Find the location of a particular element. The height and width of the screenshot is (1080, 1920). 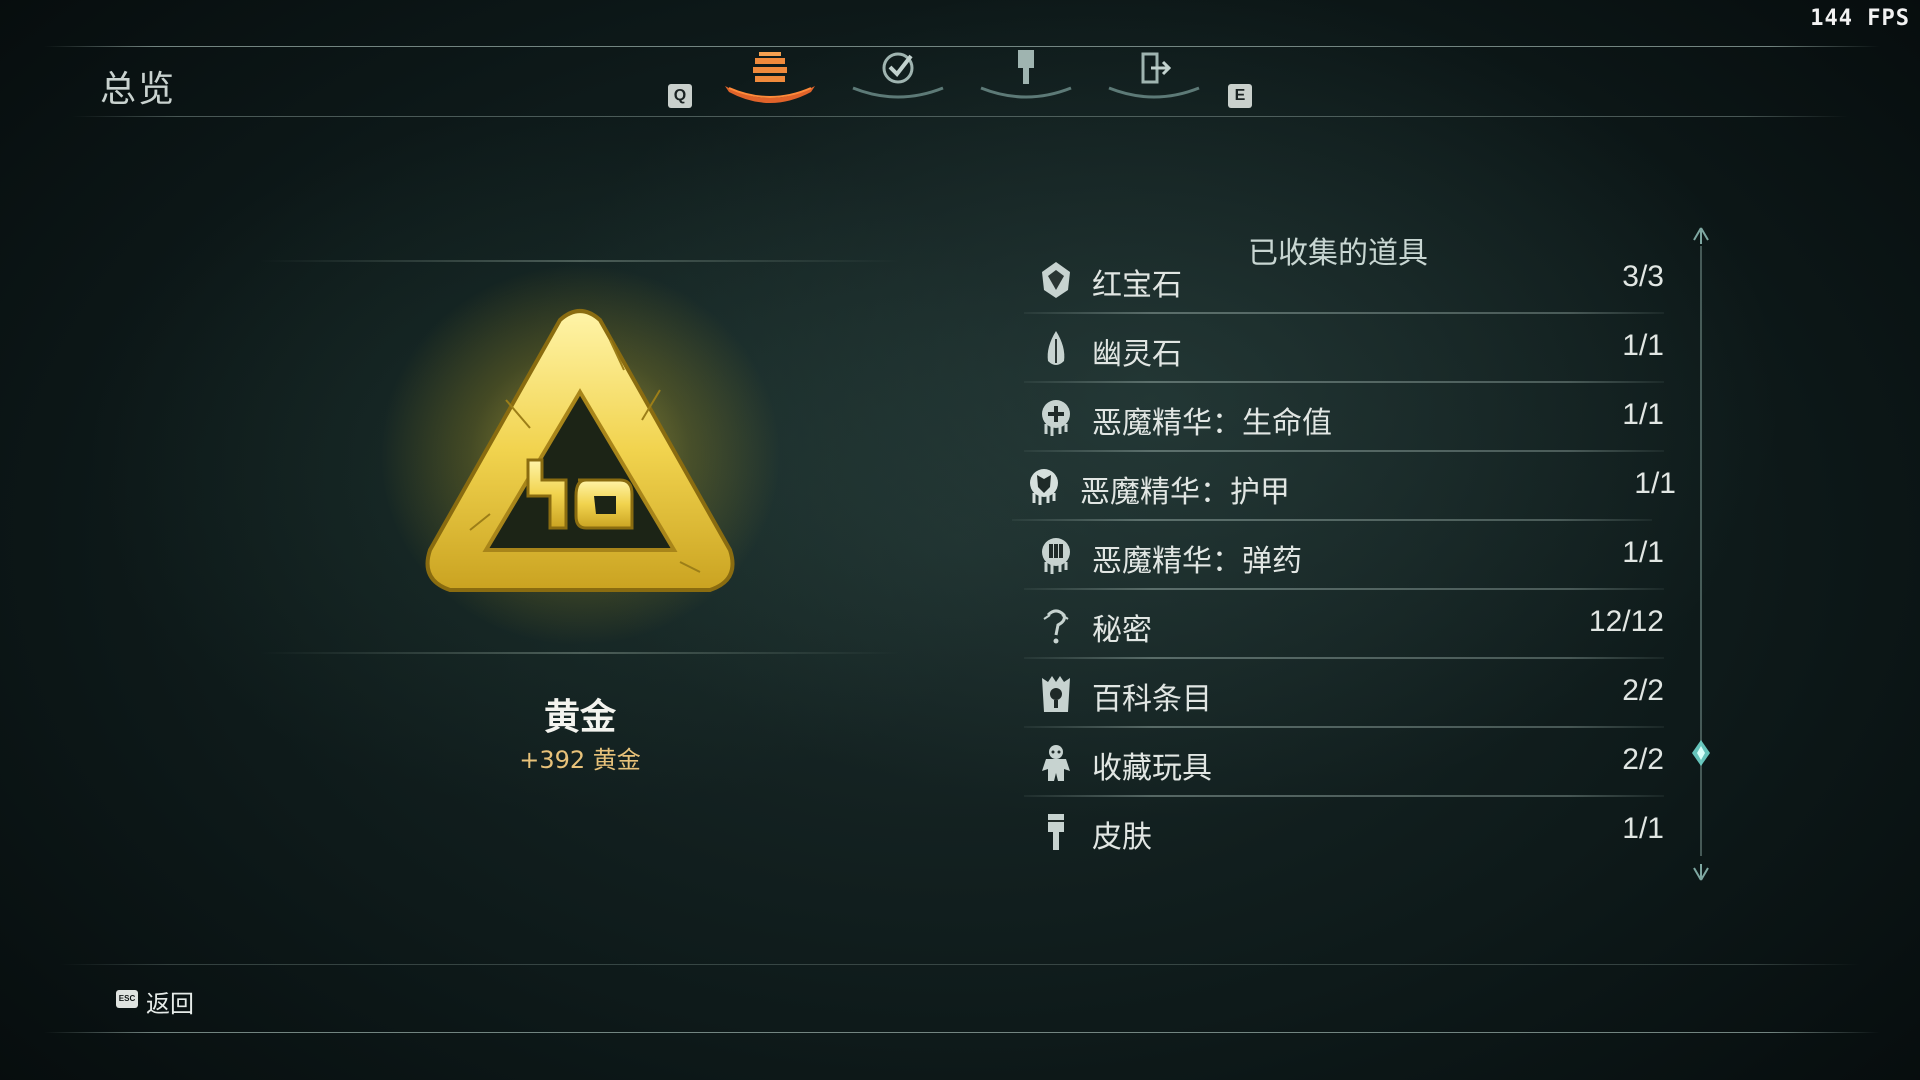

list-item-demon-essence-health: 恶魔精华：生命值 1/1 is located at coordinates (1344, 419).